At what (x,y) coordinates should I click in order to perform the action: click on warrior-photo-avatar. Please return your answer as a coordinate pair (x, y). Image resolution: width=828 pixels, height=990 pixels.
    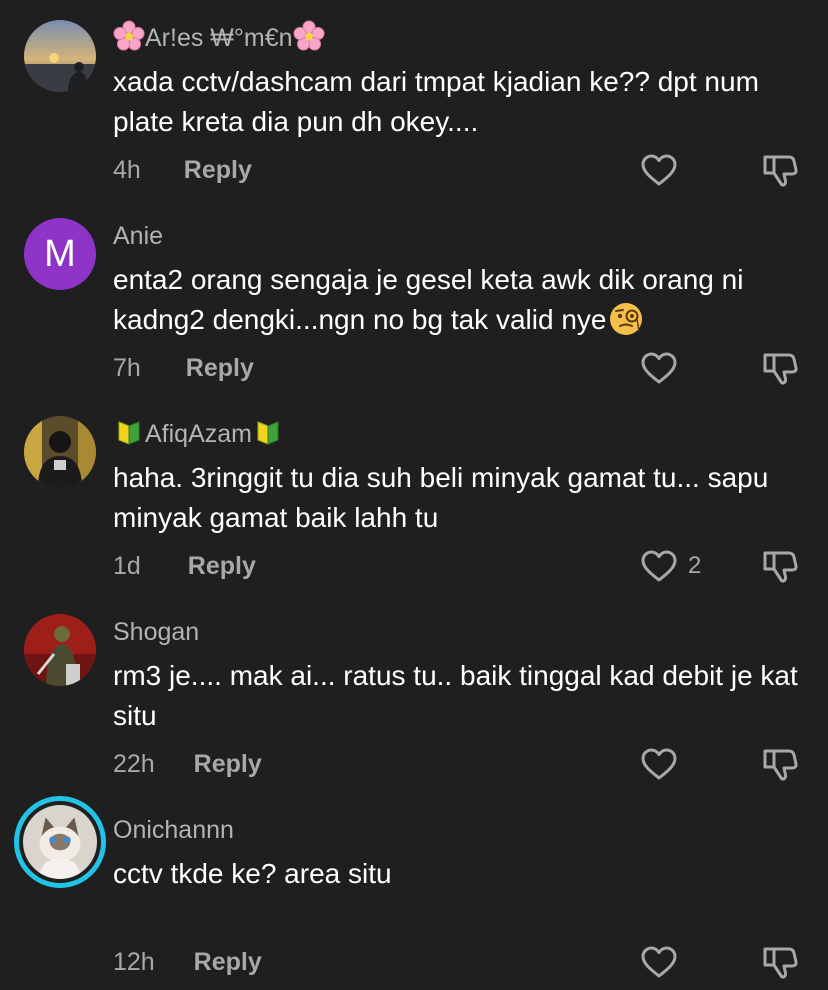
    Looking at the image, I should click on (60, 650).